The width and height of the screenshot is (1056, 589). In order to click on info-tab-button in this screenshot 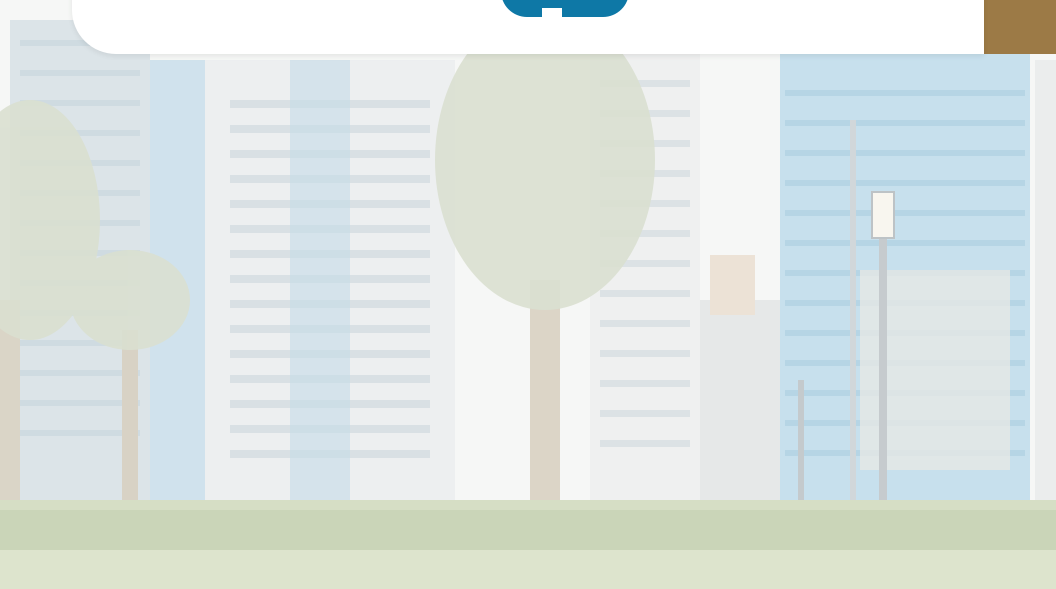, I will do `click(565, 8)`.